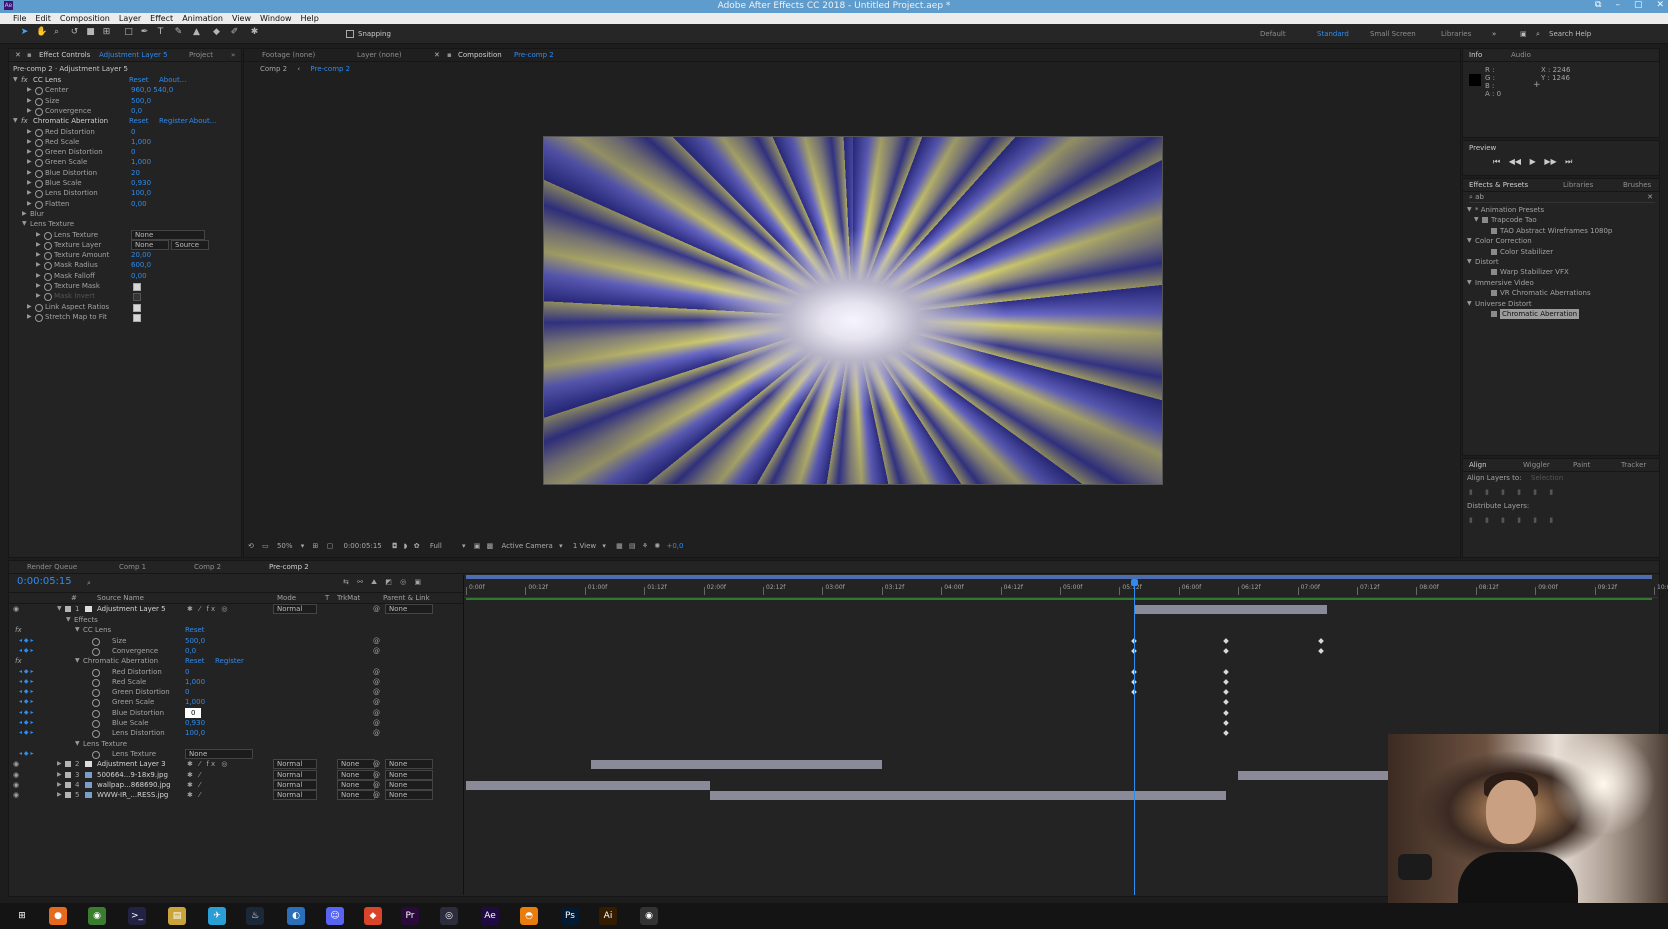 The height and width of the screenshot is (929, 1668). I want to click on explorer-taskbar-icon: ▤, so click(177, 916).